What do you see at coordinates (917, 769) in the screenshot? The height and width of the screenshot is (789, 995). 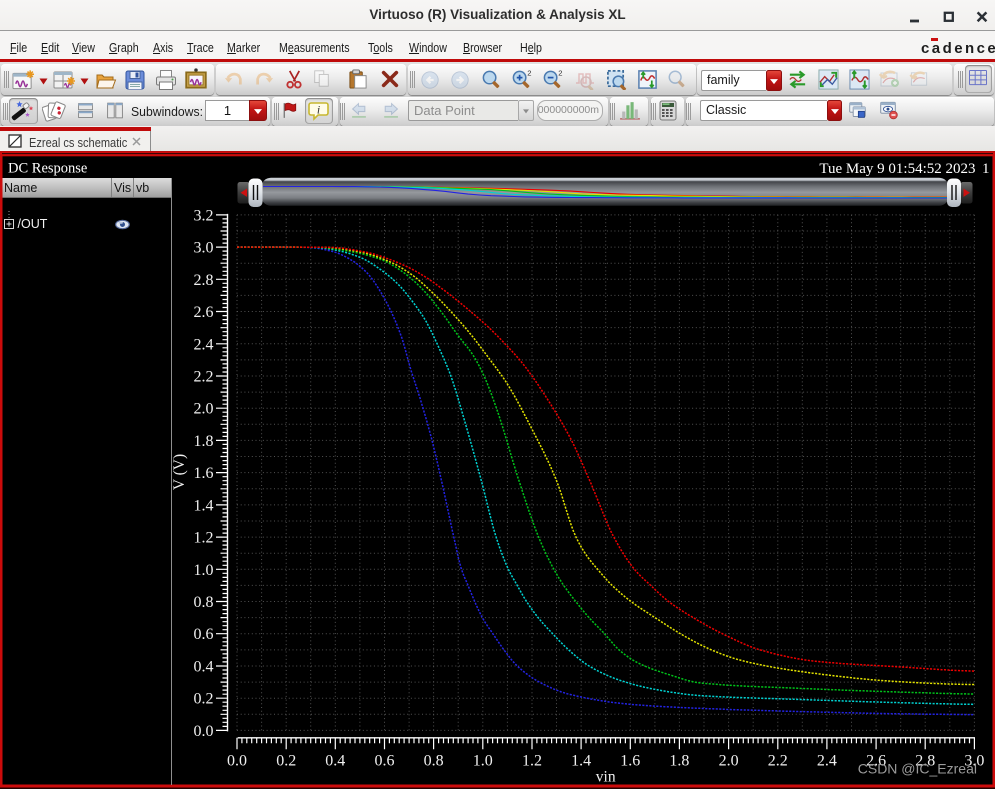 I see `svg-text: CSDN @IC_Ezreal` at bounding box center [917, 769].